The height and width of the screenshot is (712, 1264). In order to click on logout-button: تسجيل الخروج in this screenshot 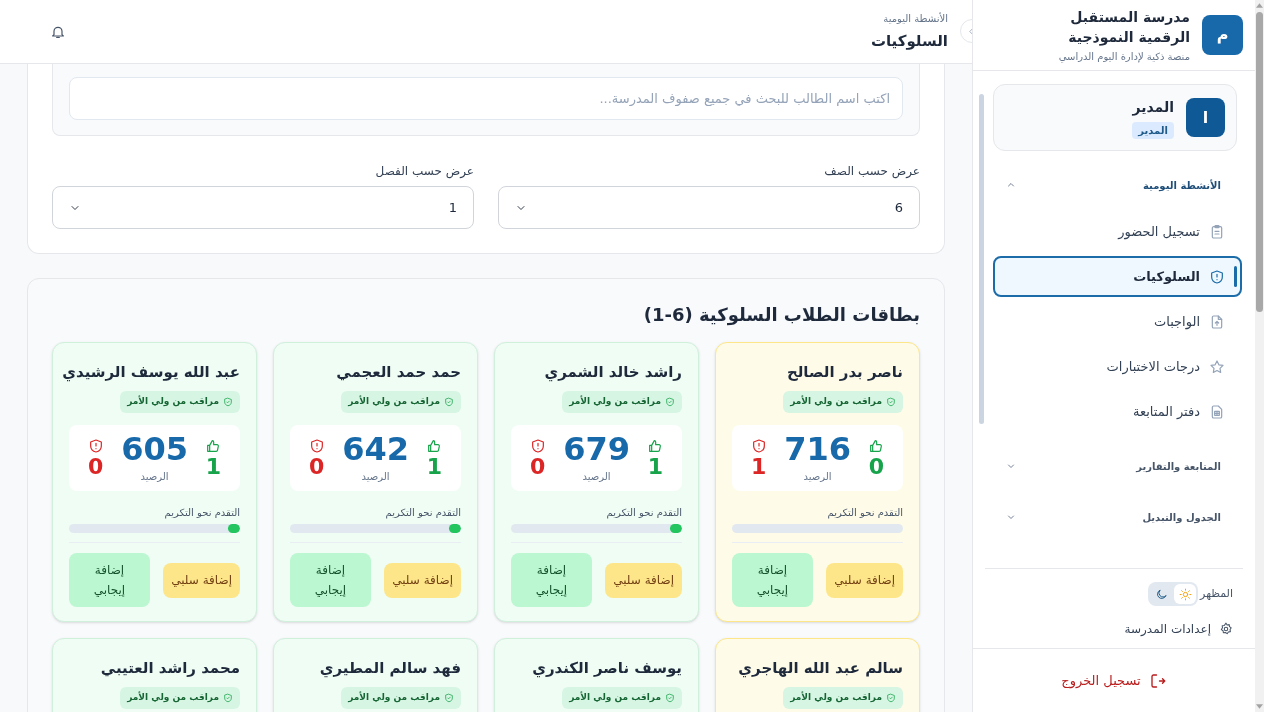, I will do `click(1114, 680)`.